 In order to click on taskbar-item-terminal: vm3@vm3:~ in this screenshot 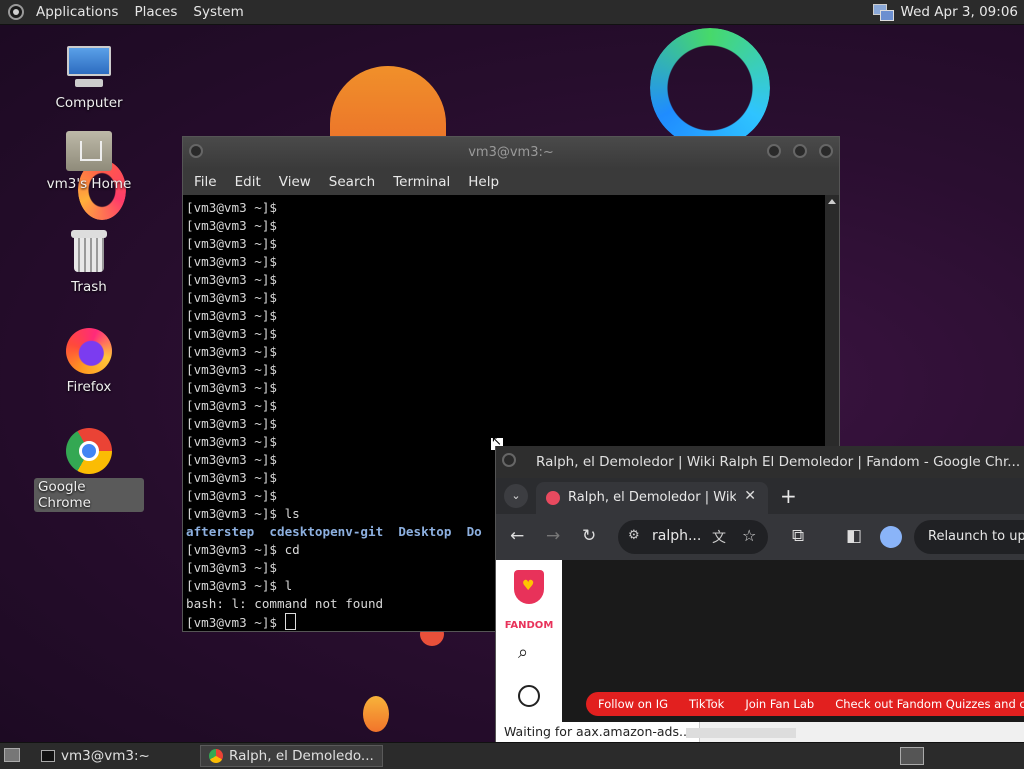, I will do `click(95, 756)`.